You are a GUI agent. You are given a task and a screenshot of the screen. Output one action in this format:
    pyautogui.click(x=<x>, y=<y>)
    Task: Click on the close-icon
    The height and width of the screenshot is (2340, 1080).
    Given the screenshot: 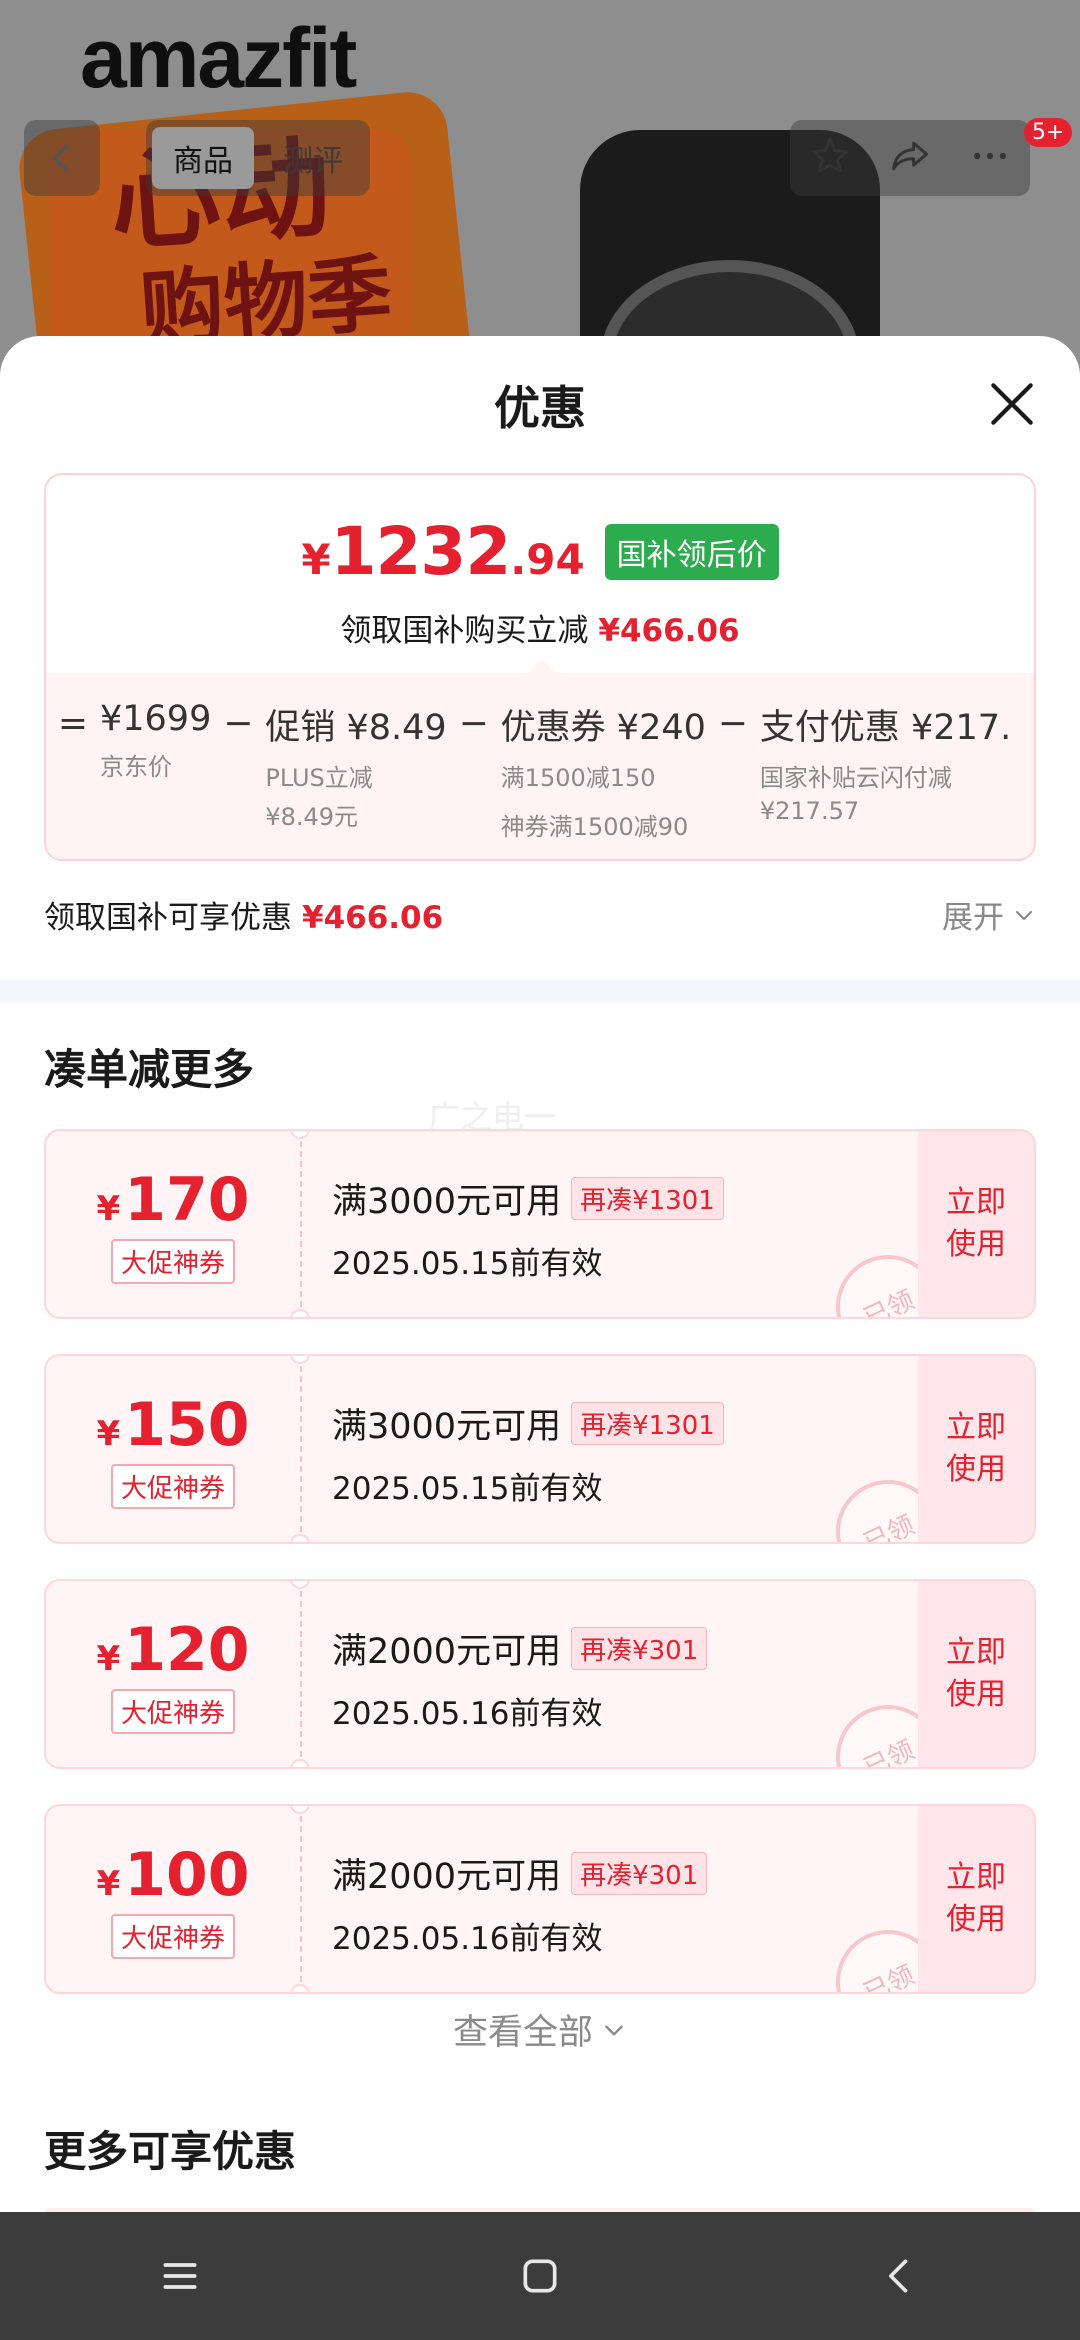 What is the action you would take?
    pyautogui.click(x=1012, y=404)
    